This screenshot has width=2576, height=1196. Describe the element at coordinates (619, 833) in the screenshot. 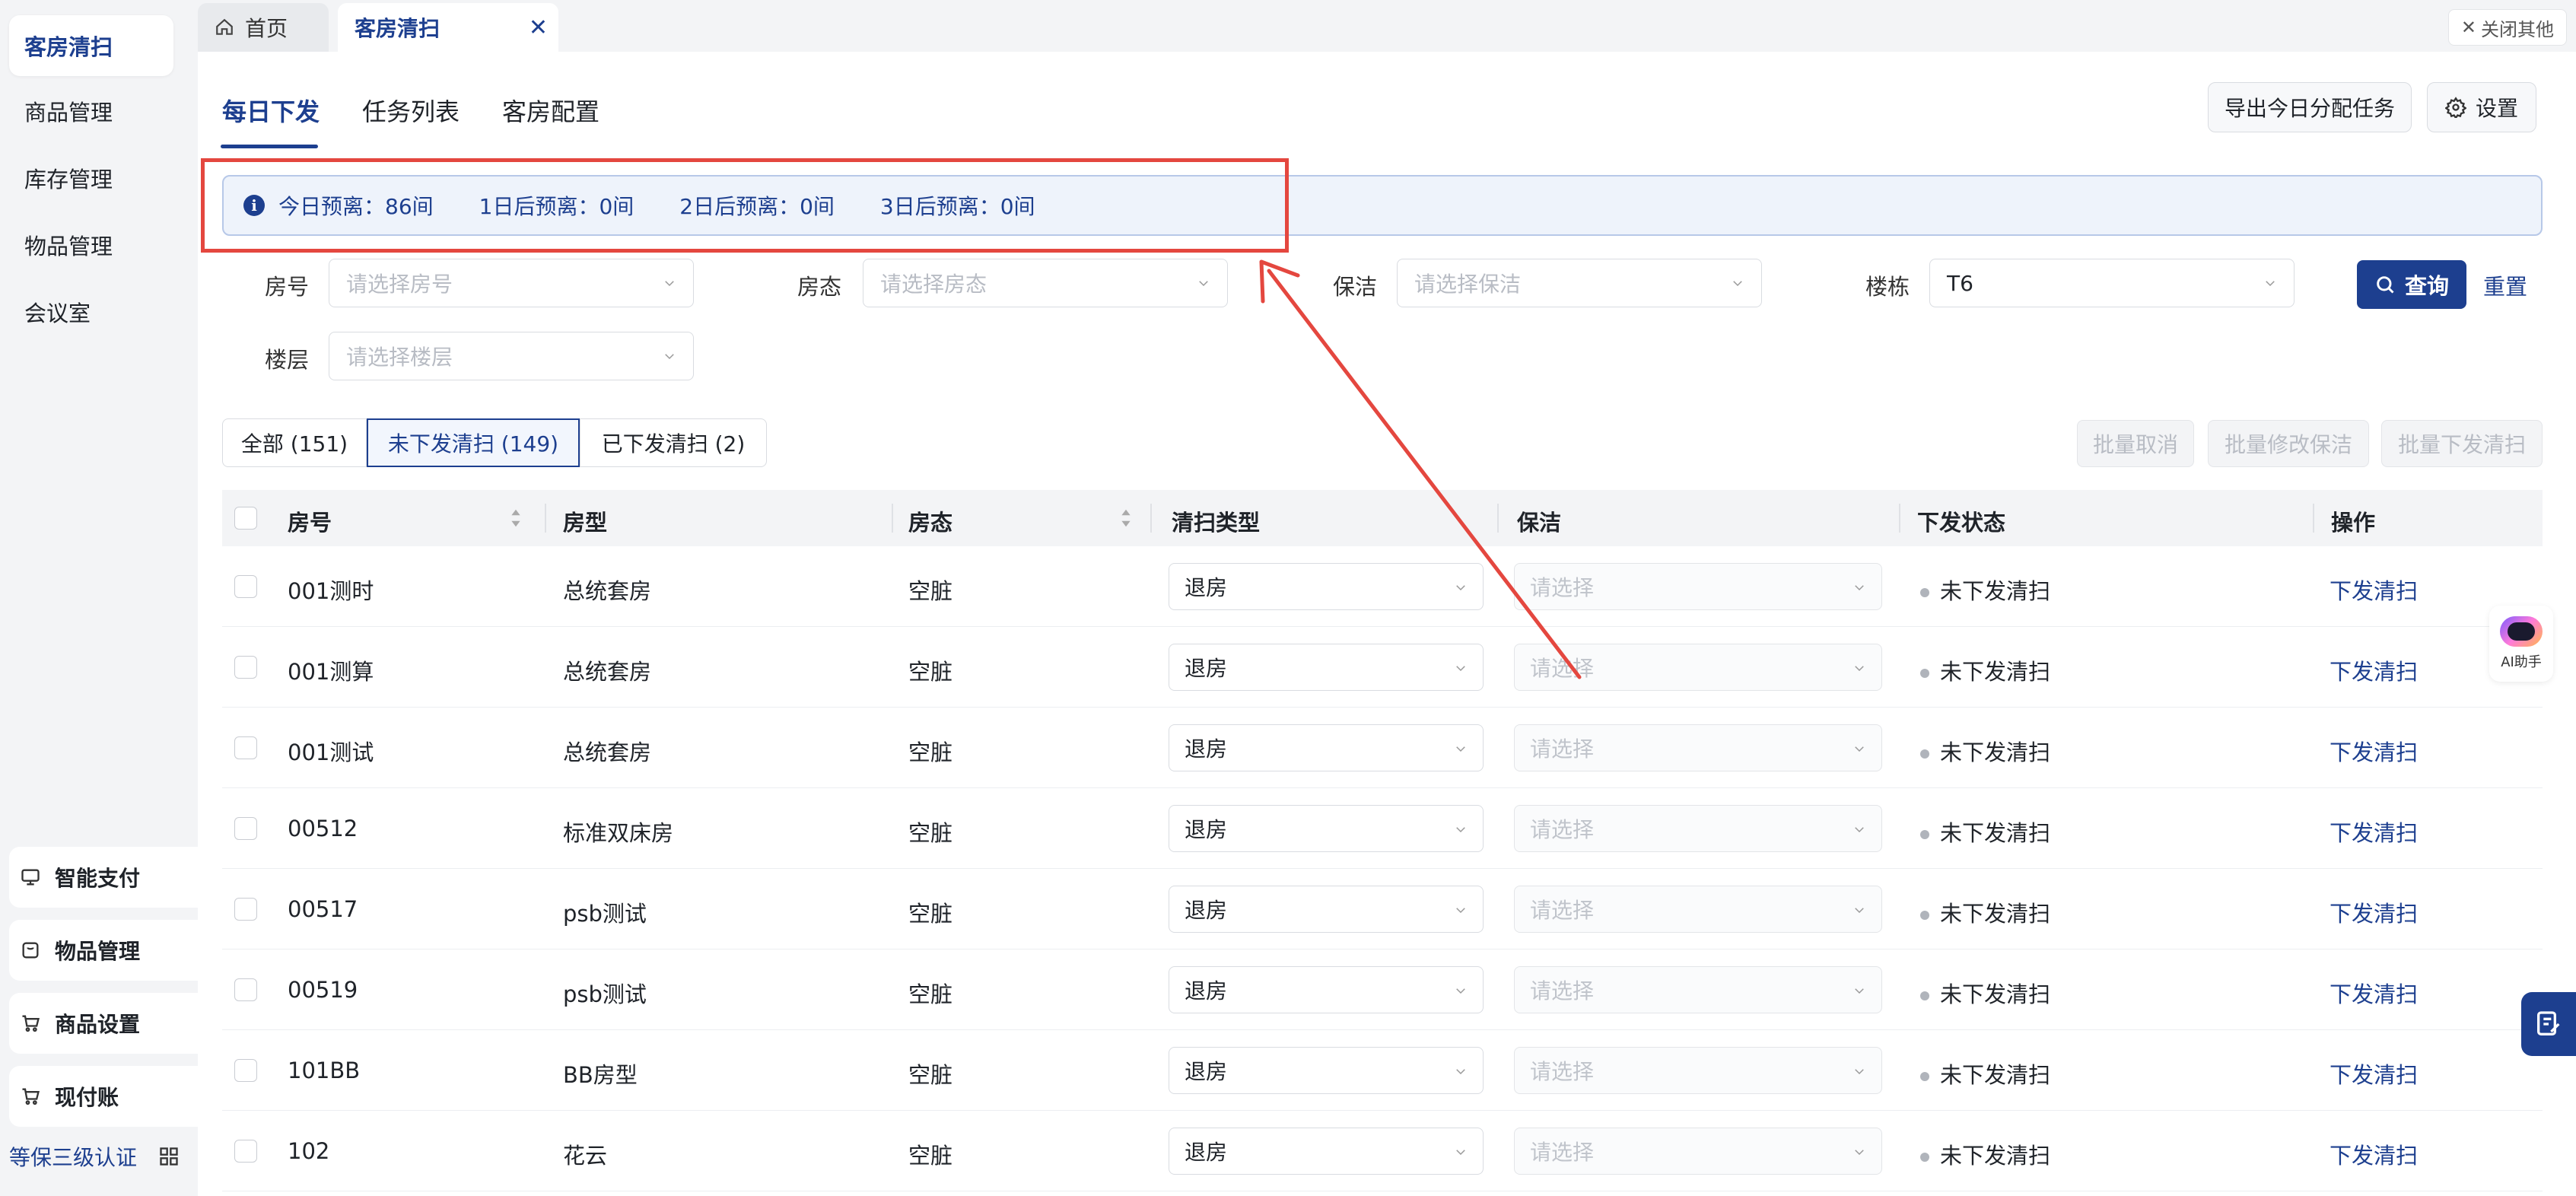

I see `room-type: 标准双床房` at that location.